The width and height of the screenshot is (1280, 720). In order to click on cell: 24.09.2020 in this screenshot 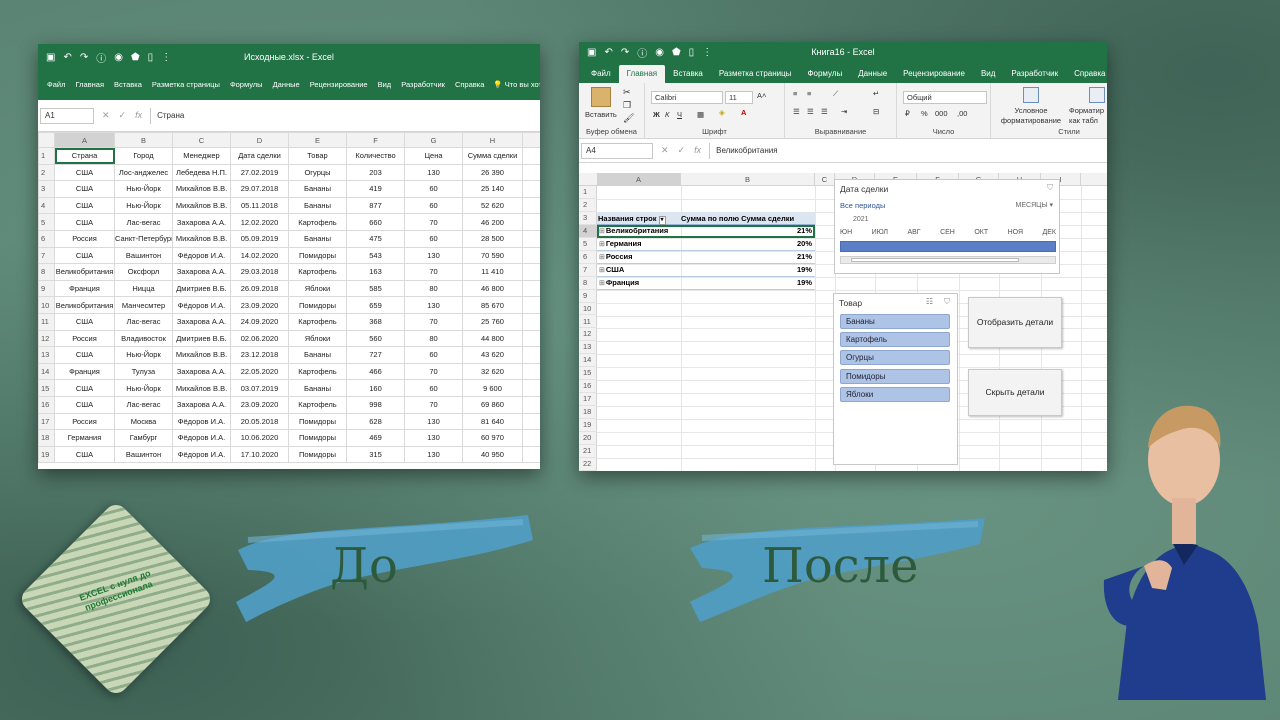, I will do `click(259, 321)`.